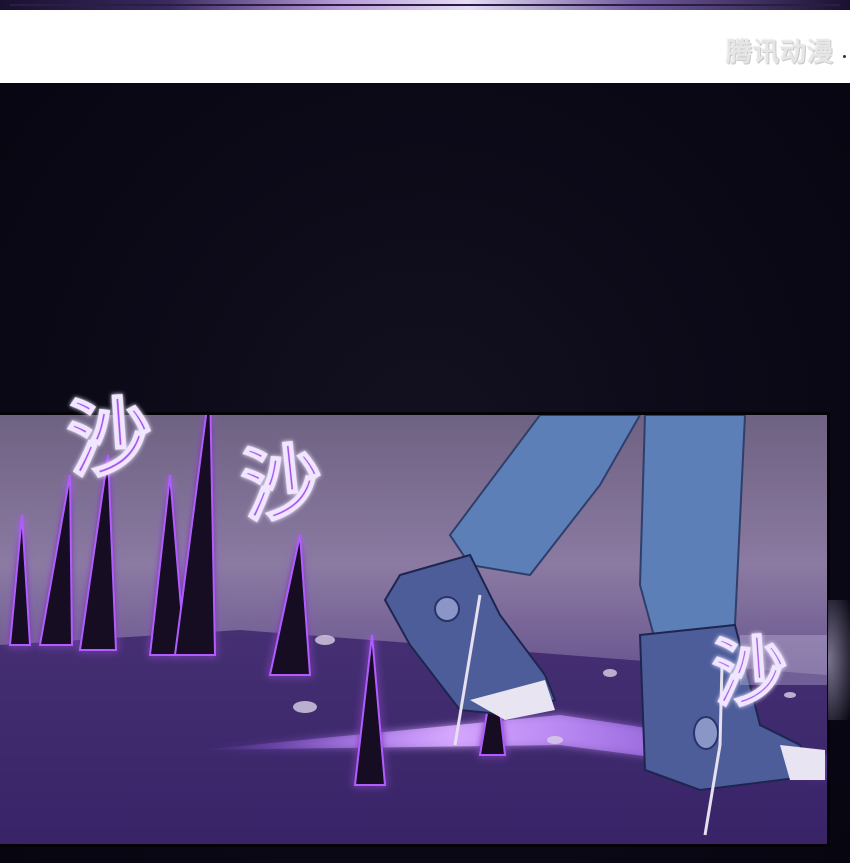  Describe the element at coordinates (281, 483) in the screenshot. I see `sound-effect-2: 沙` at that location.